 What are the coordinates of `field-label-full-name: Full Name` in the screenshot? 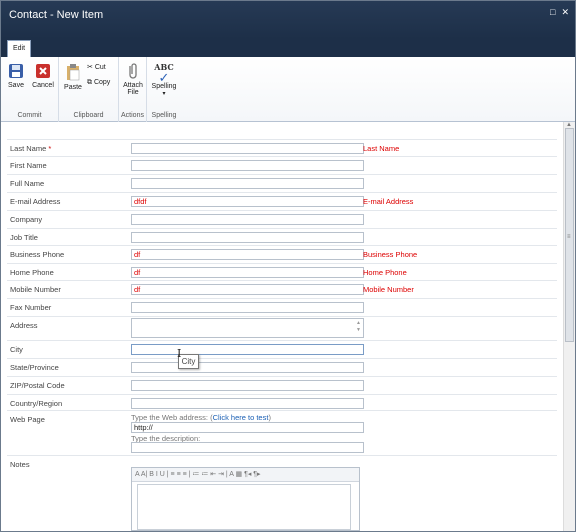 It's located at (27, 183).